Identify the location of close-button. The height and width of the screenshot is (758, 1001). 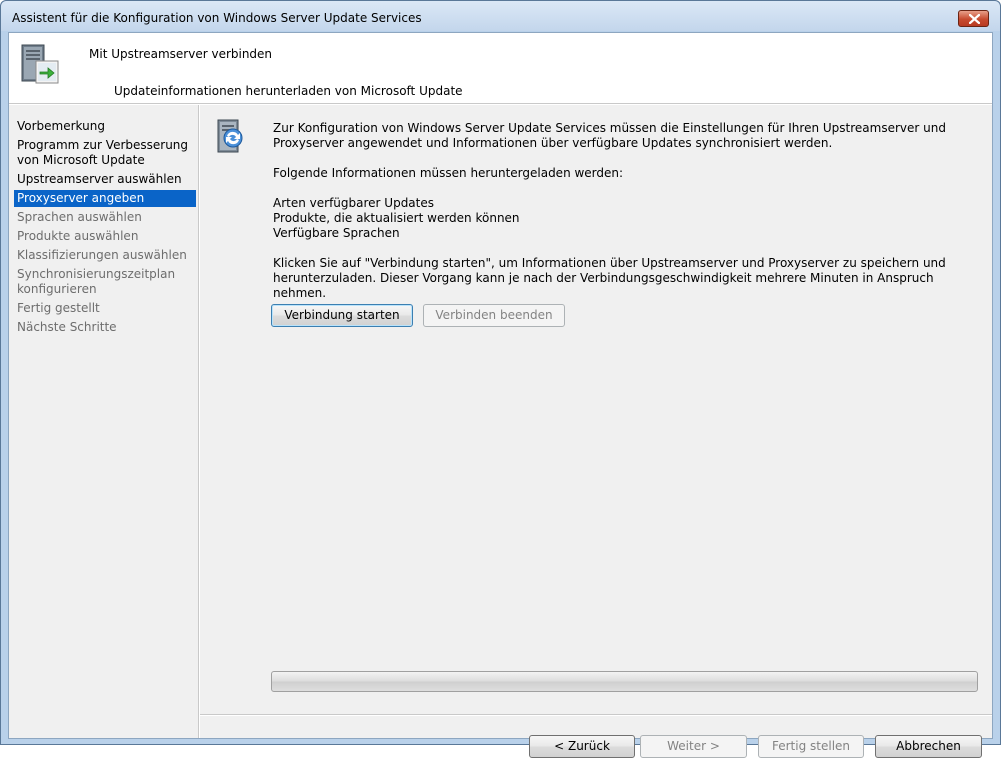
(973, 18).